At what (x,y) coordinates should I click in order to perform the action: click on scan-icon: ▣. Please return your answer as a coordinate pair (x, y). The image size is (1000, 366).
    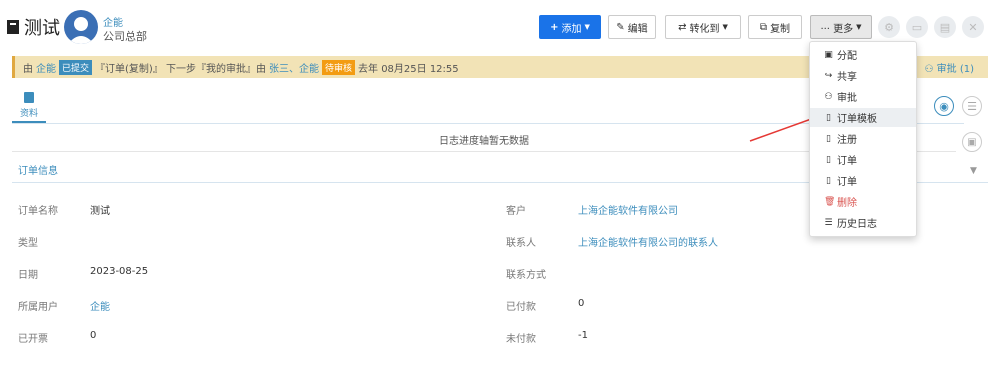
    Looking at the image, I should click on (972, 142).